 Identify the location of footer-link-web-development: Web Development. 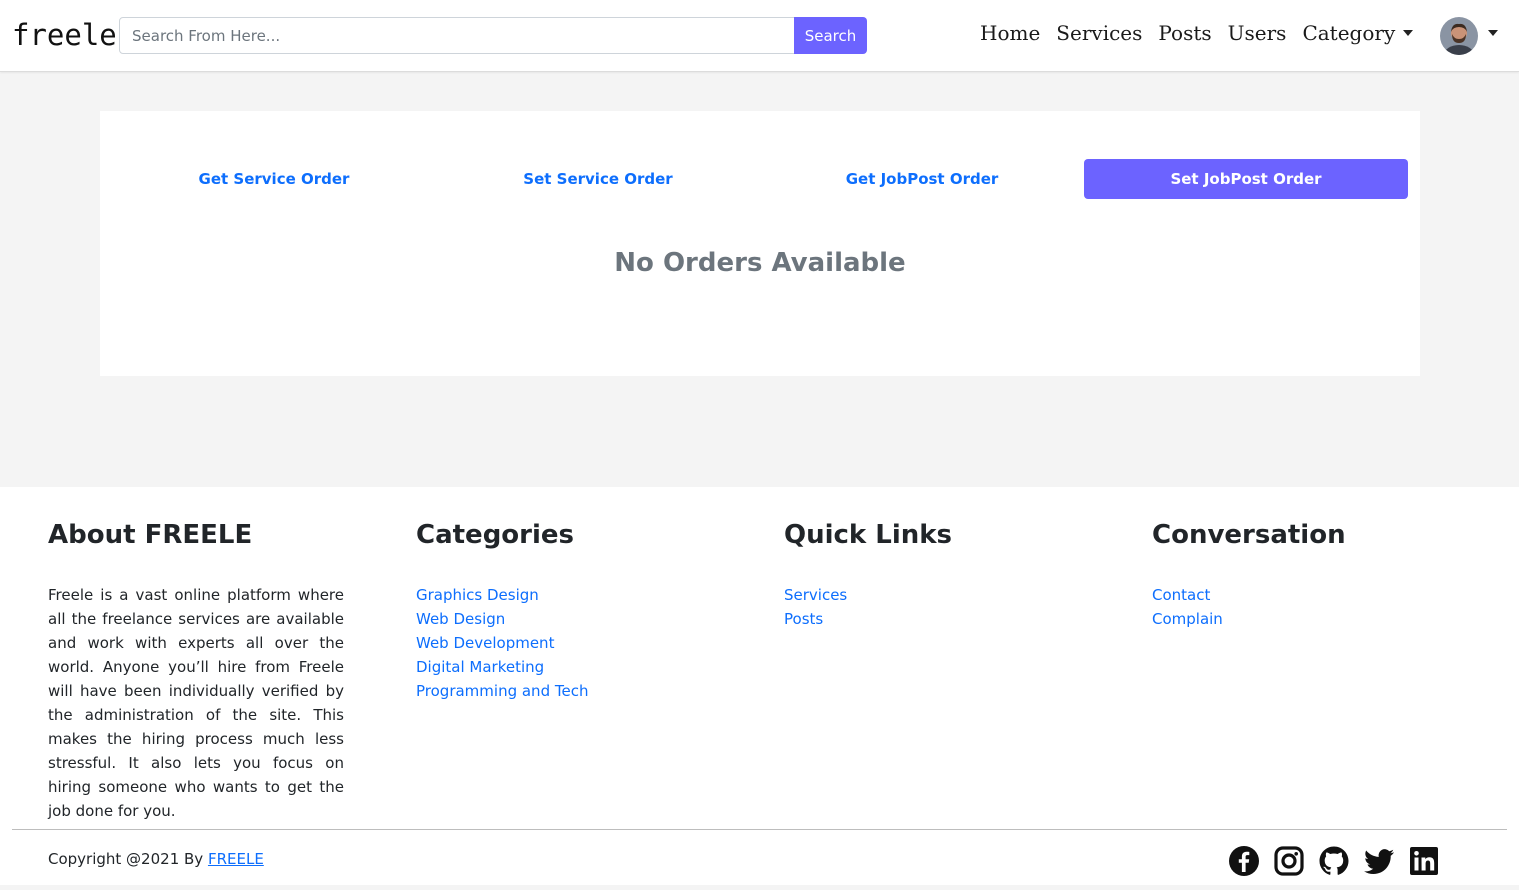
(502, 643).